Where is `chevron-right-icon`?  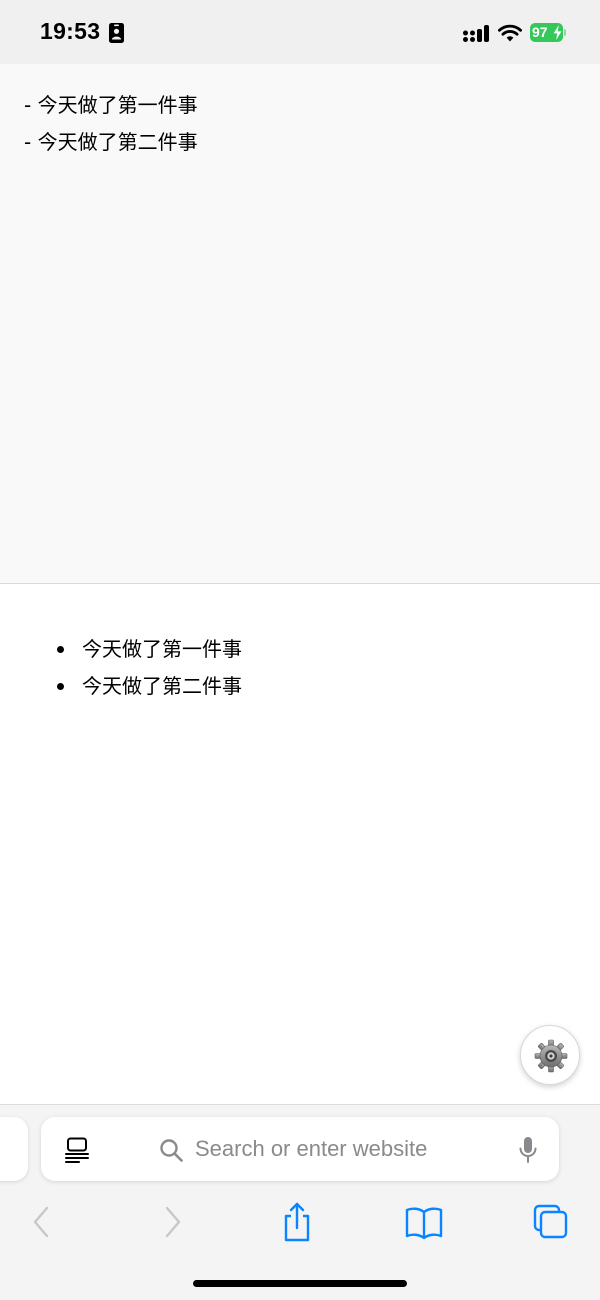 chevron-right-icon is located at coordinates (173, 1222).